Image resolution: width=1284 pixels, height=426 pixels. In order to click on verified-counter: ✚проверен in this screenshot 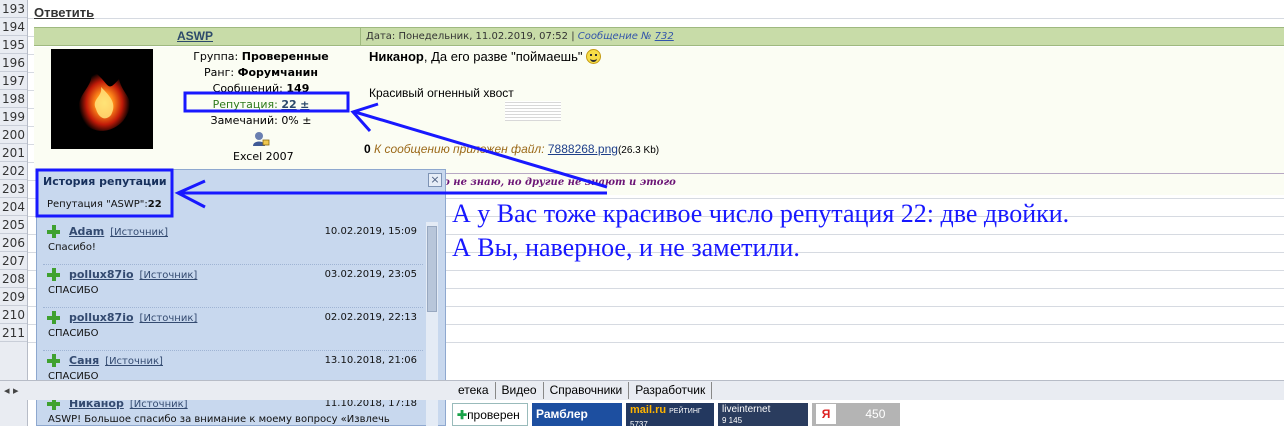, I will do `click(490, 414)`.